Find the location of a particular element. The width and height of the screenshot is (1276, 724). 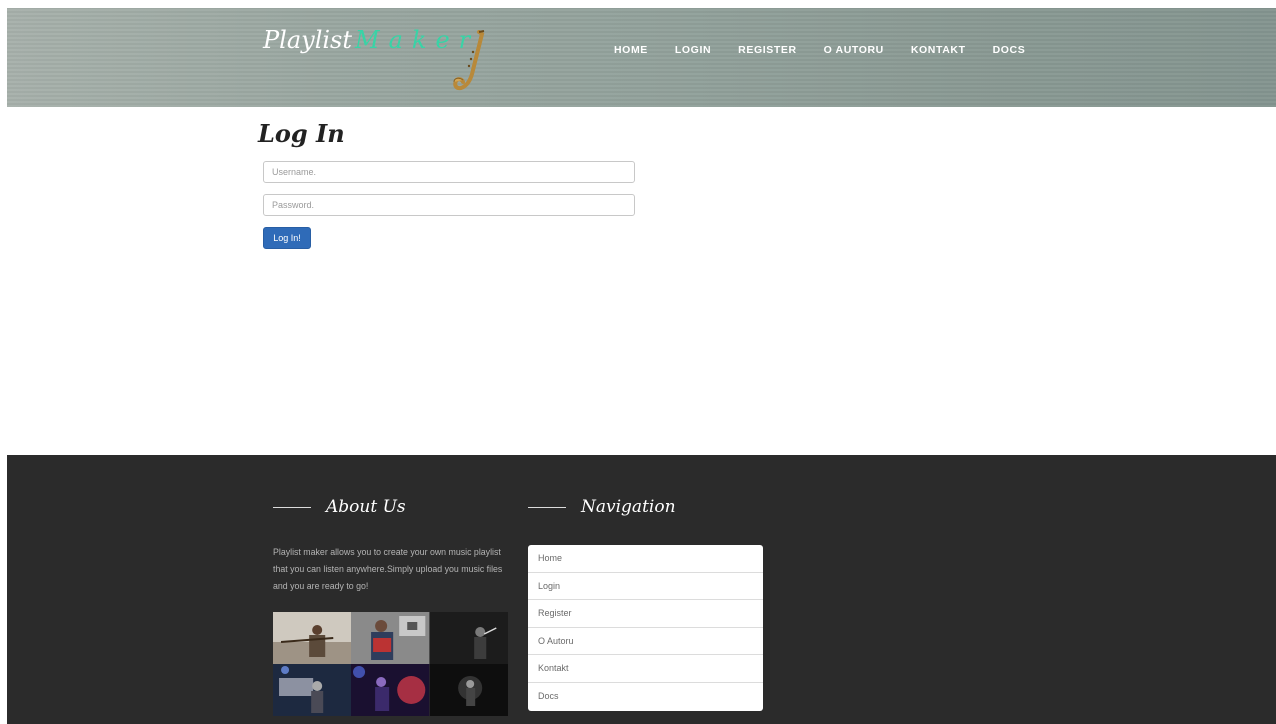

nav-kontakt: KONTAKT is located at coordinates (938, 50).